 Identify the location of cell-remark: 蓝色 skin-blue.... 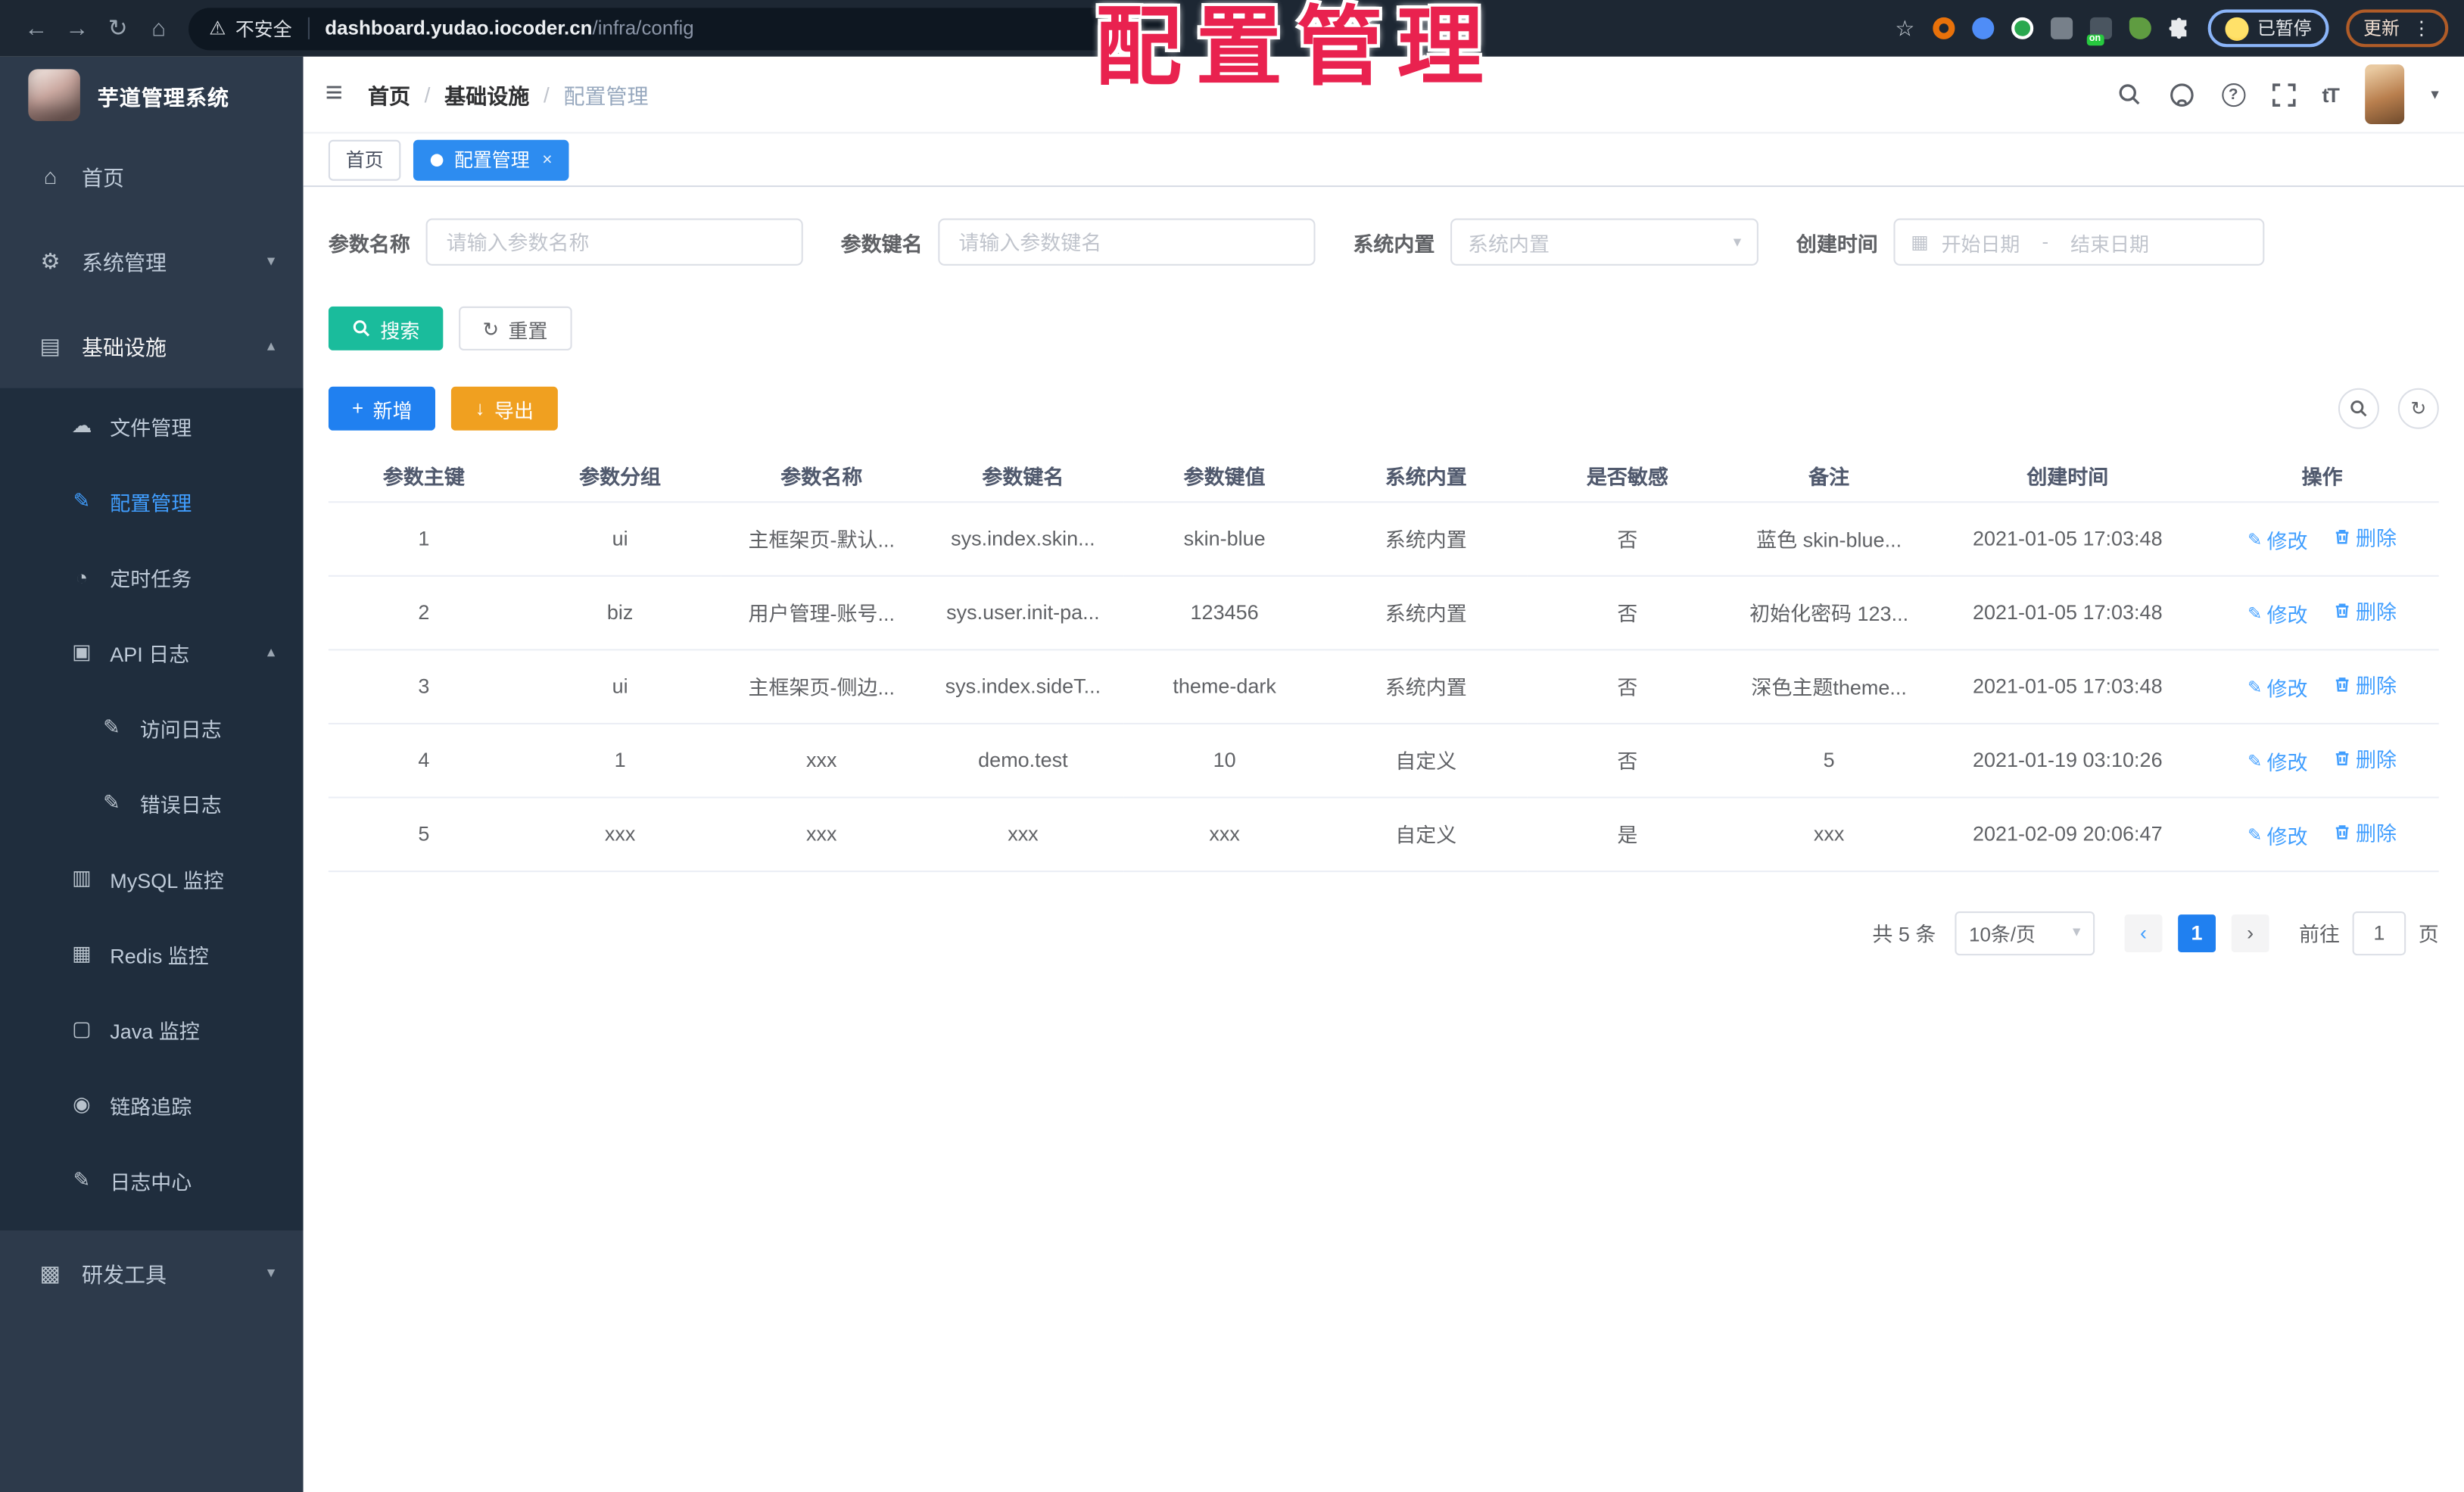
(1829, 538).